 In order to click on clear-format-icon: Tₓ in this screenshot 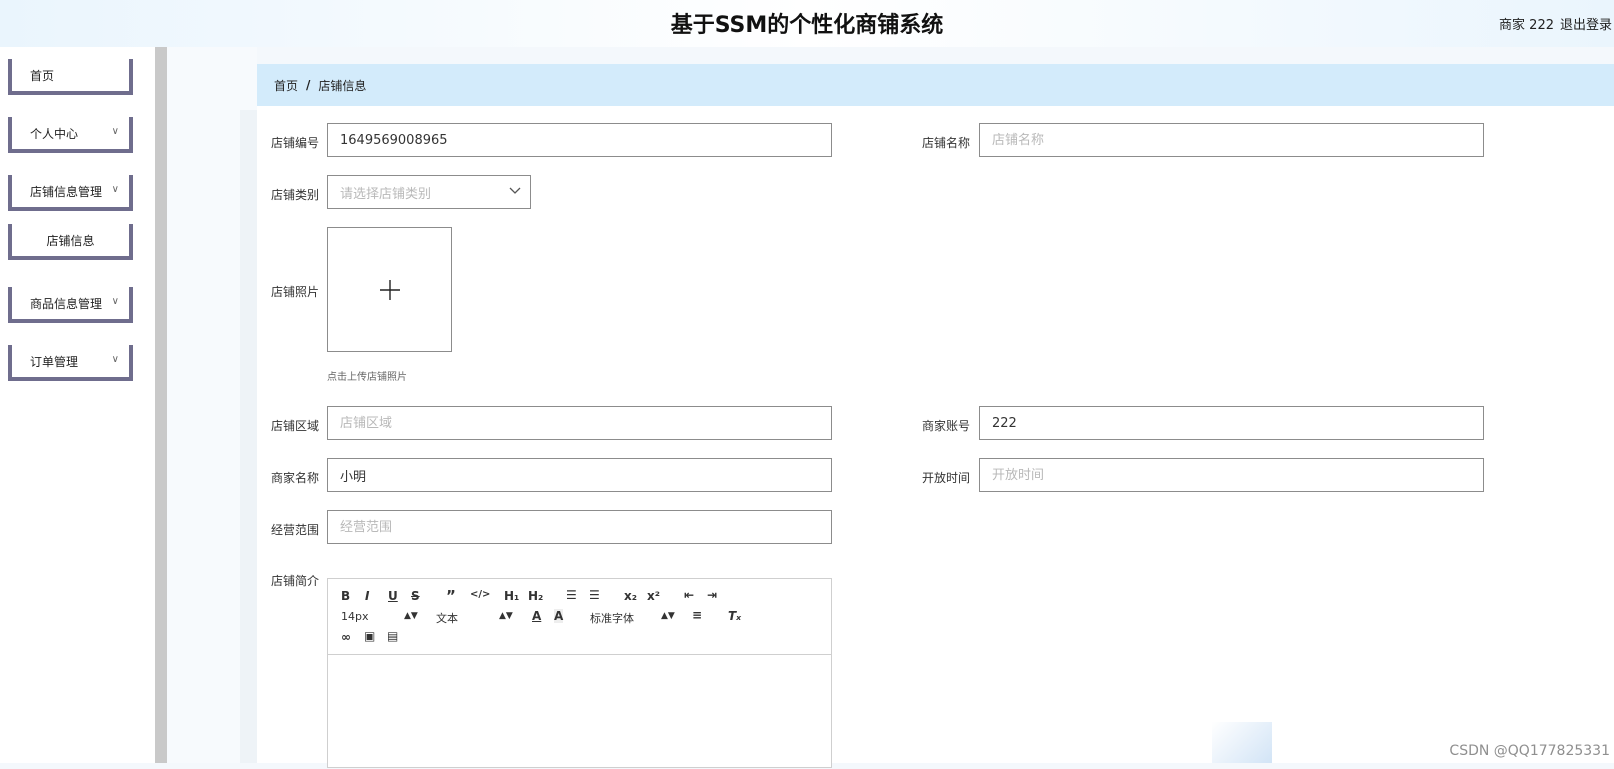, I will do `click(734, 616)`.